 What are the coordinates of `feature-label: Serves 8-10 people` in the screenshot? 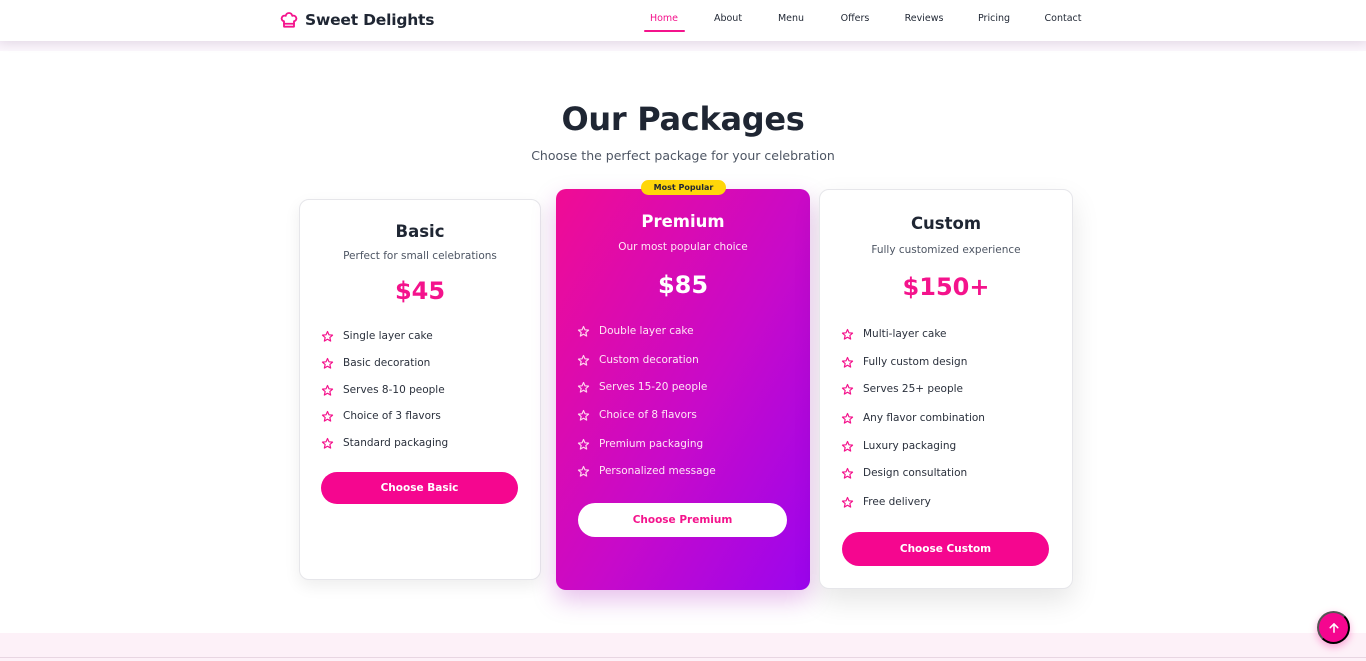 It's located at (394, 390).